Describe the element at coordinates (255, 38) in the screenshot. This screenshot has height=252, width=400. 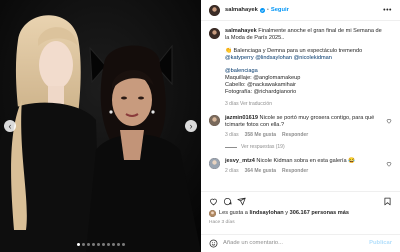
I see `caption-text: la Moda de París 2025..` at that location.